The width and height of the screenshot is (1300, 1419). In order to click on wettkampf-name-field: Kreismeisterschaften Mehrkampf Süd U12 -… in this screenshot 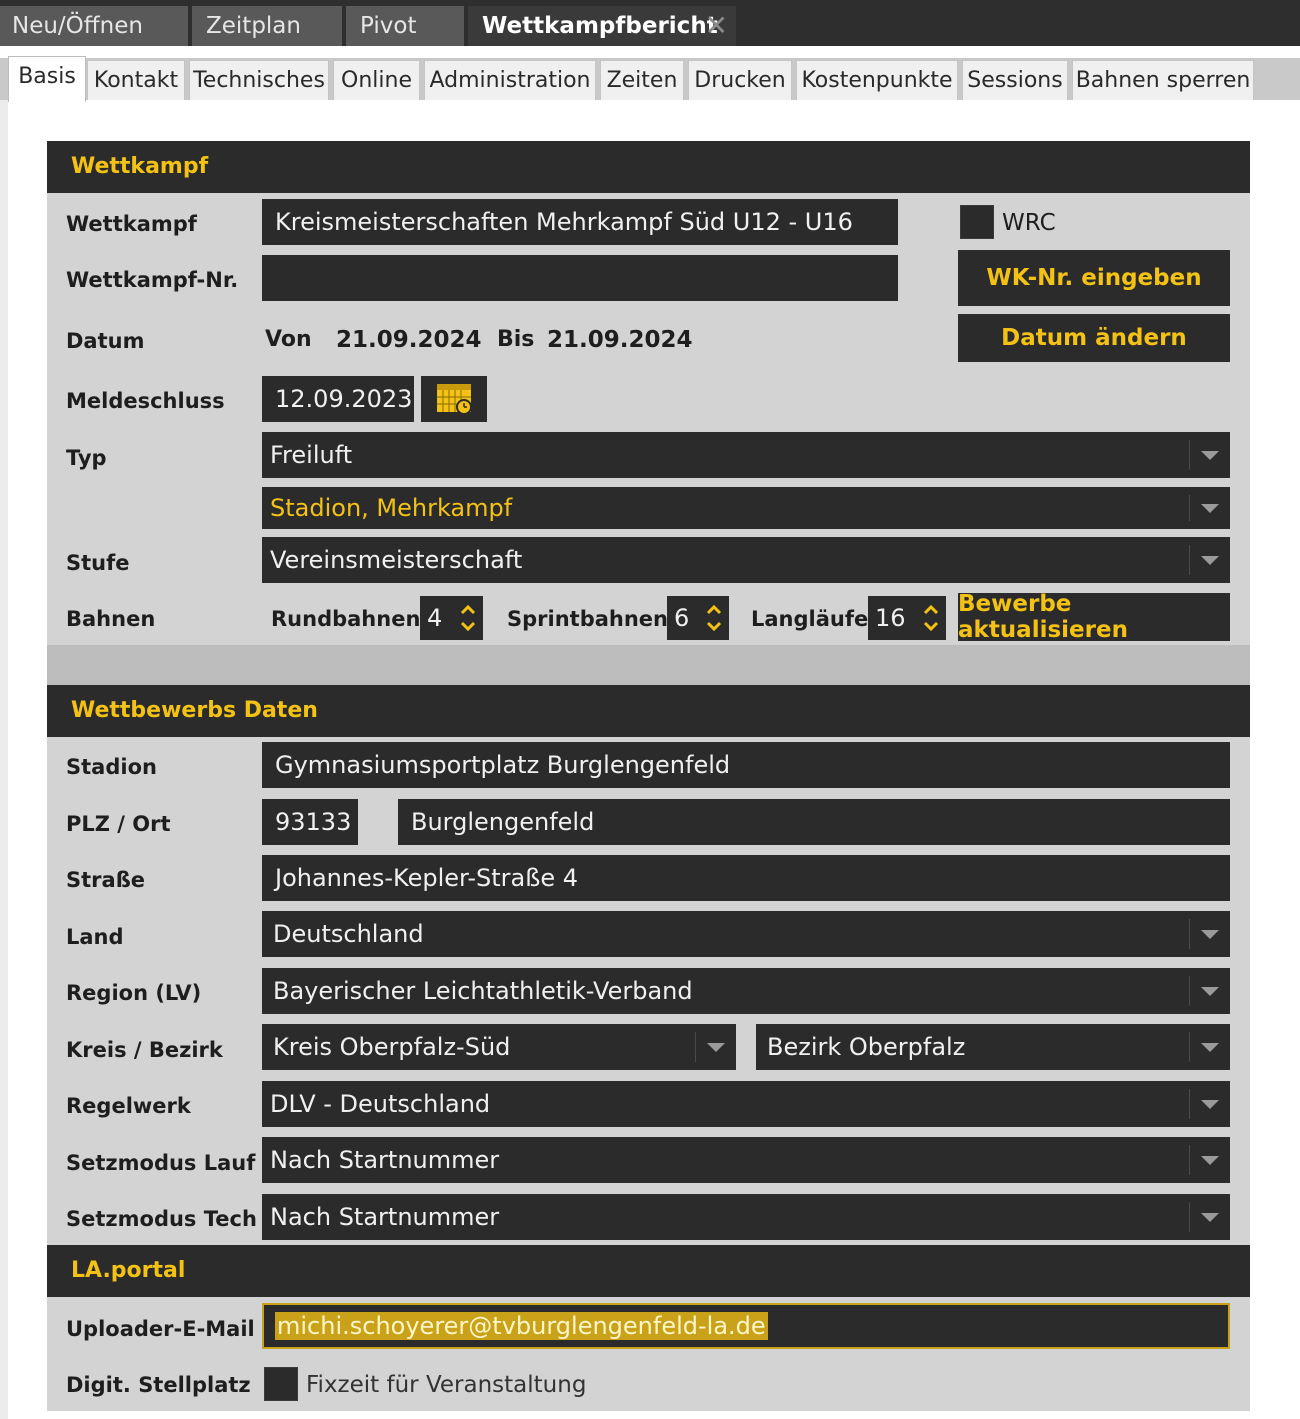, I will do `click(580, 222)`.